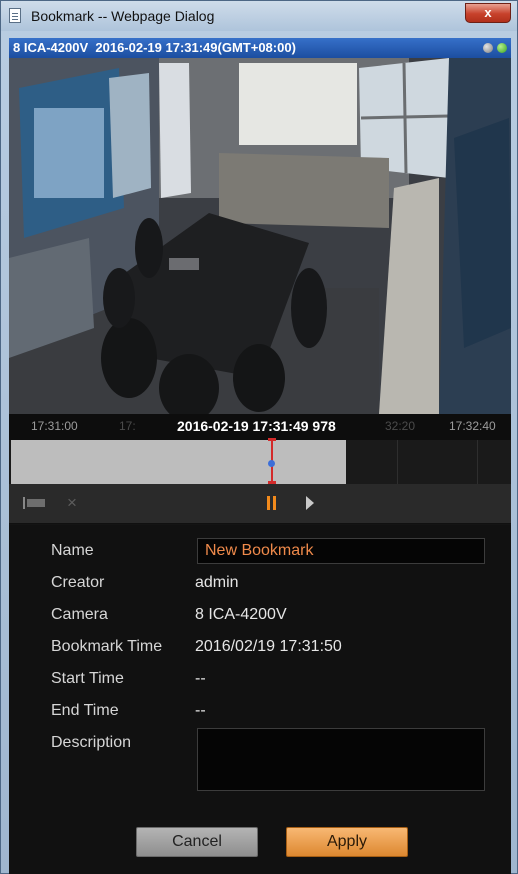  What do you see at coordinates (347, 842) in the screenshot?
I see `apply-button: Apply` at bounding box center [347, 842].